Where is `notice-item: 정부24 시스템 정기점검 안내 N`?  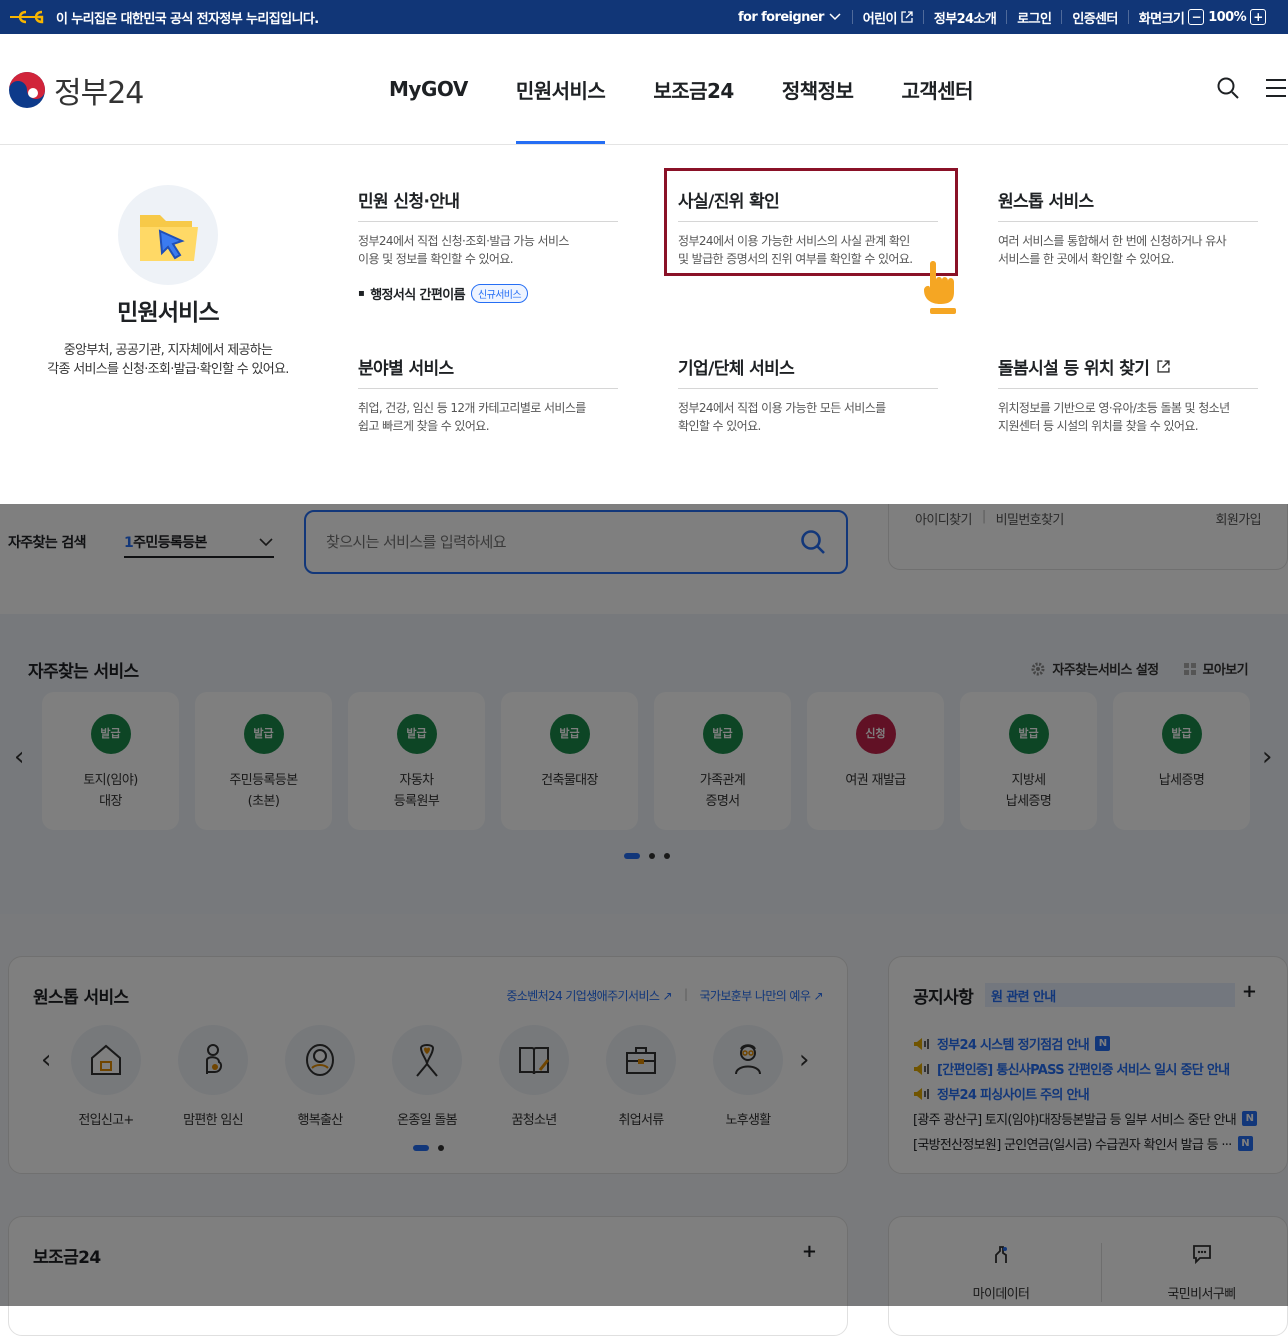
notice-item: 정부24 시스템 정기점검 안내 N is located at coordinates (1098, 1043).